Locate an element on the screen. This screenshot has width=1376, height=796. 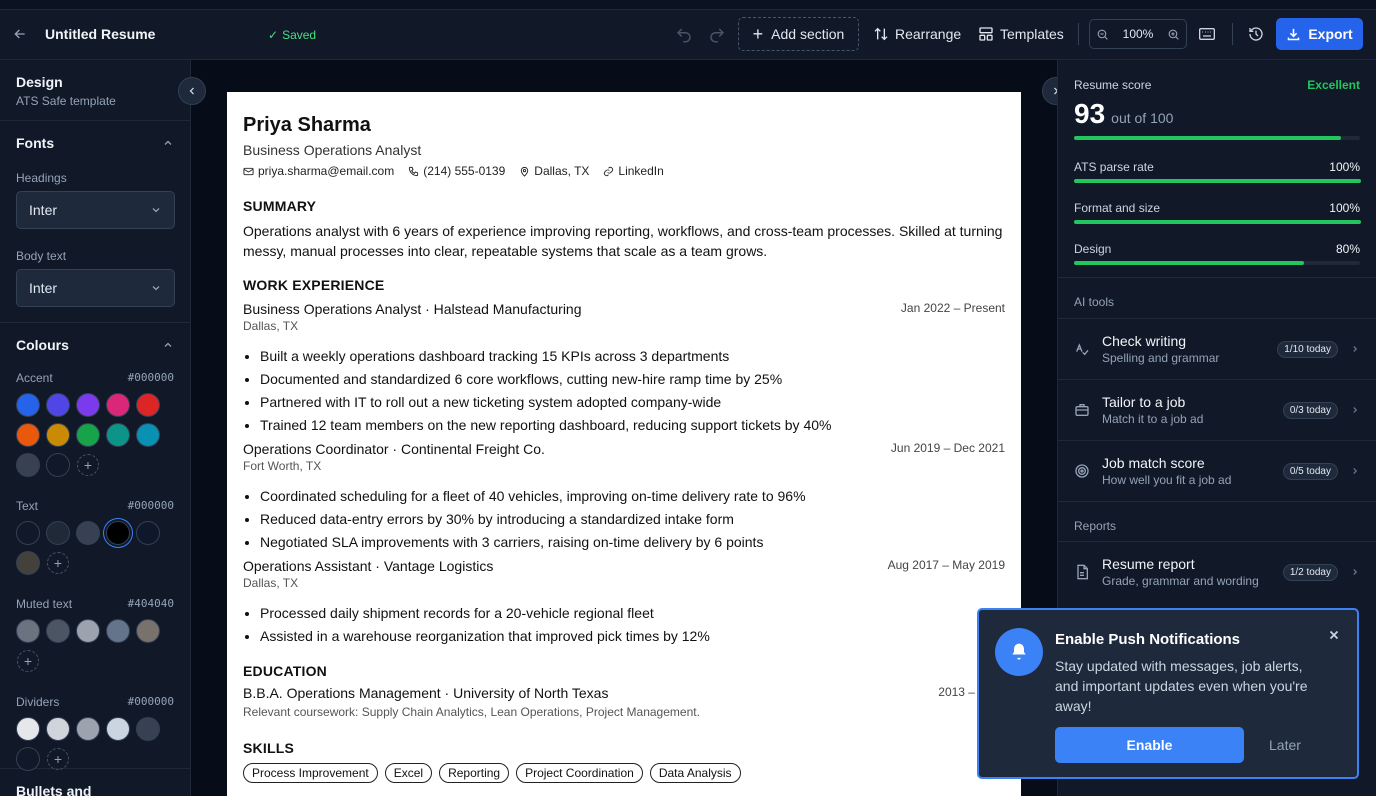
resume-role: Business Operations Analyst is located at coordinates (624, 150).